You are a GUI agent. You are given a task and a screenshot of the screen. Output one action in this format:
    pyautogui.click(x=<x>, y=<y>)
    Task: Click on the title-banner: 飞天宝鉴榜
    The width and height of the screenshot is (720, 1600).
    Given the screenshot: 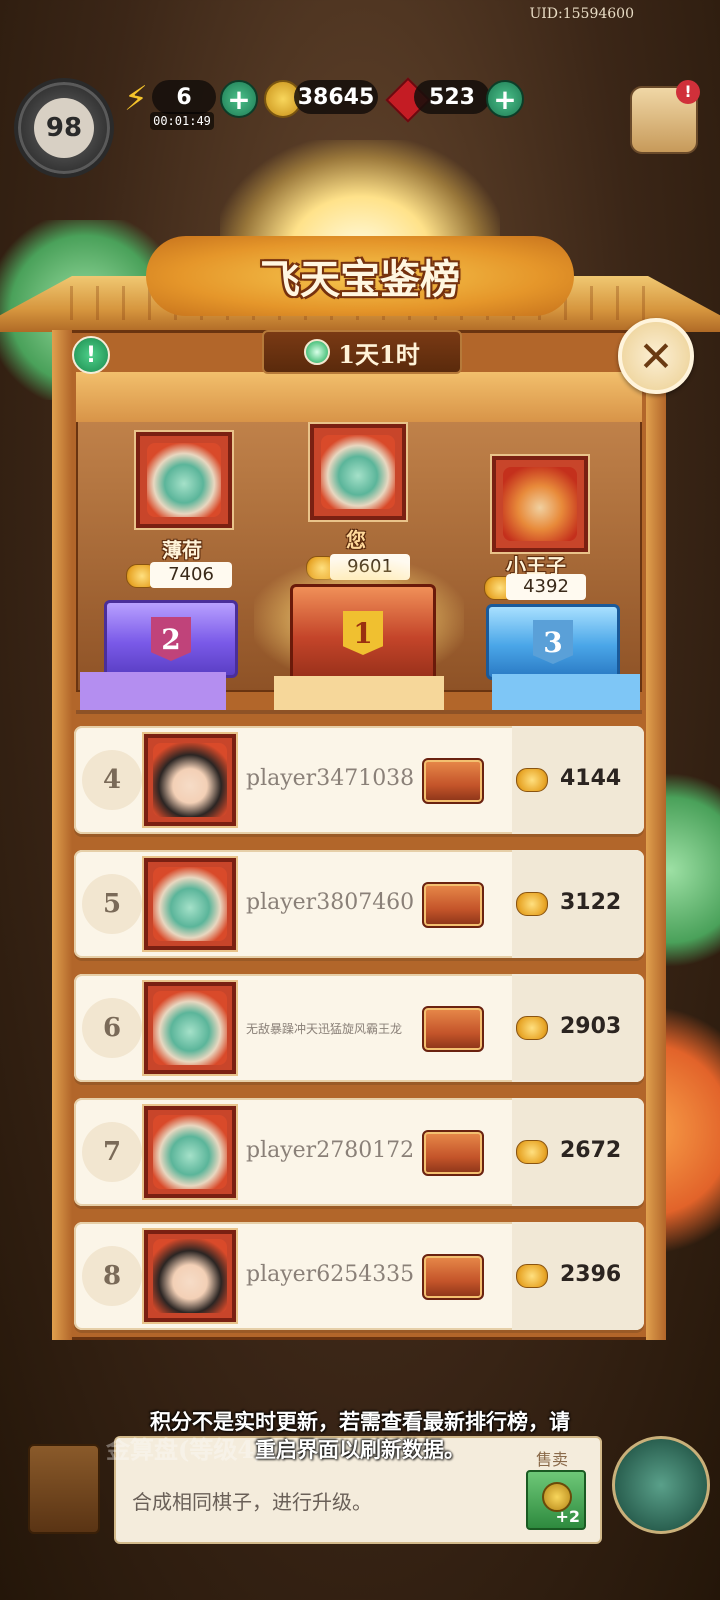 What is the action you would take?
    pyautogui.click(x=360, y=276)
    